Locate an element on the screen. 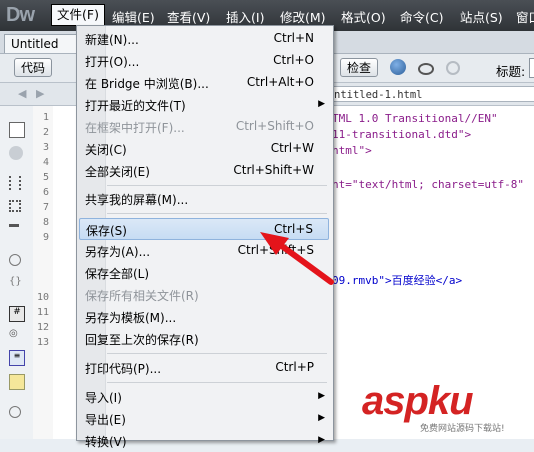 Image resolution: width=534 pixels, height=452 pixels. open-documents-icon is located at coordinates (17, 130).